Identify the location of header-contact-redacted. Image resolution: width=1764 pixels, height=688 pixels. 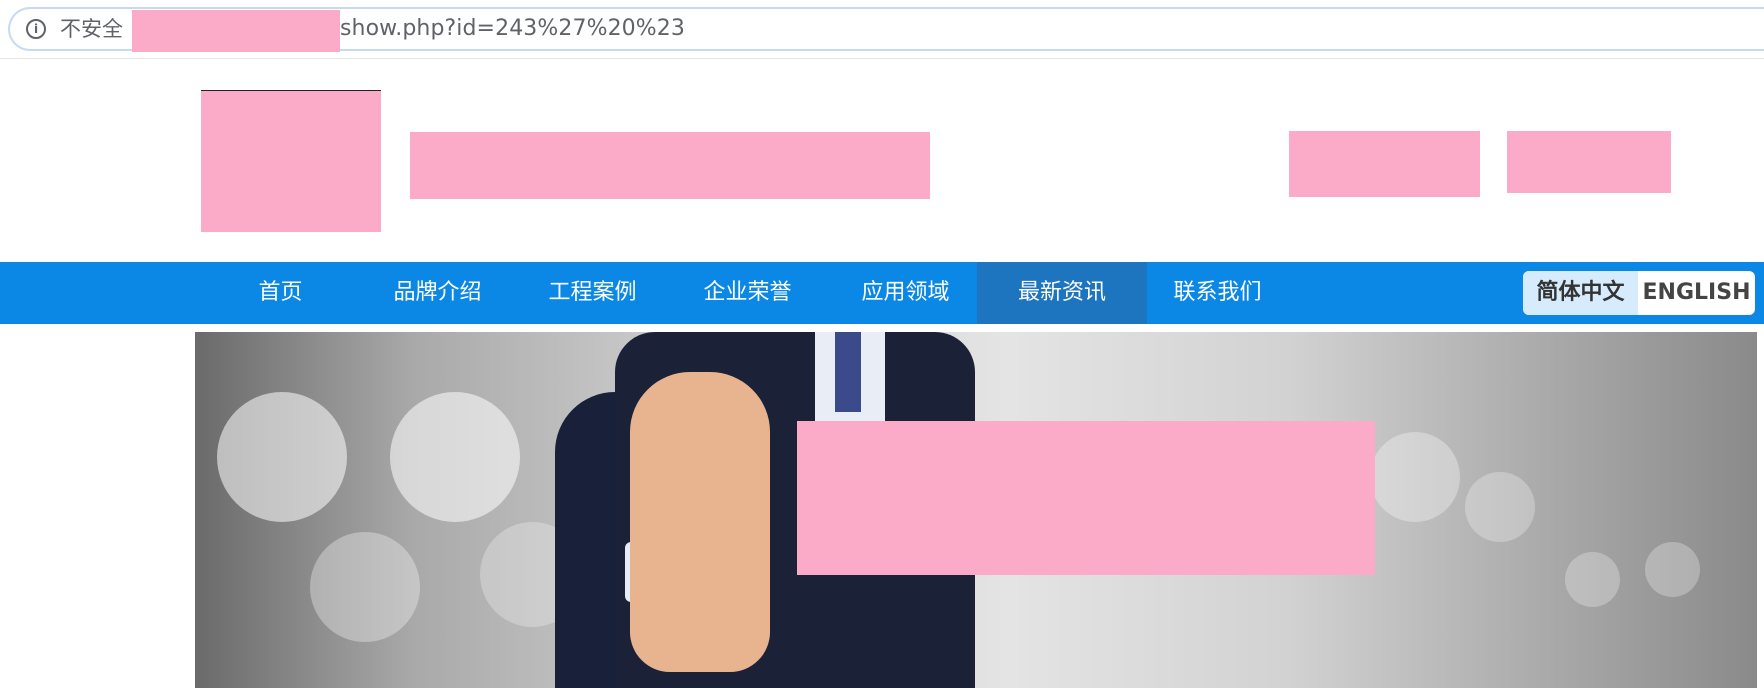
(1384, 164).